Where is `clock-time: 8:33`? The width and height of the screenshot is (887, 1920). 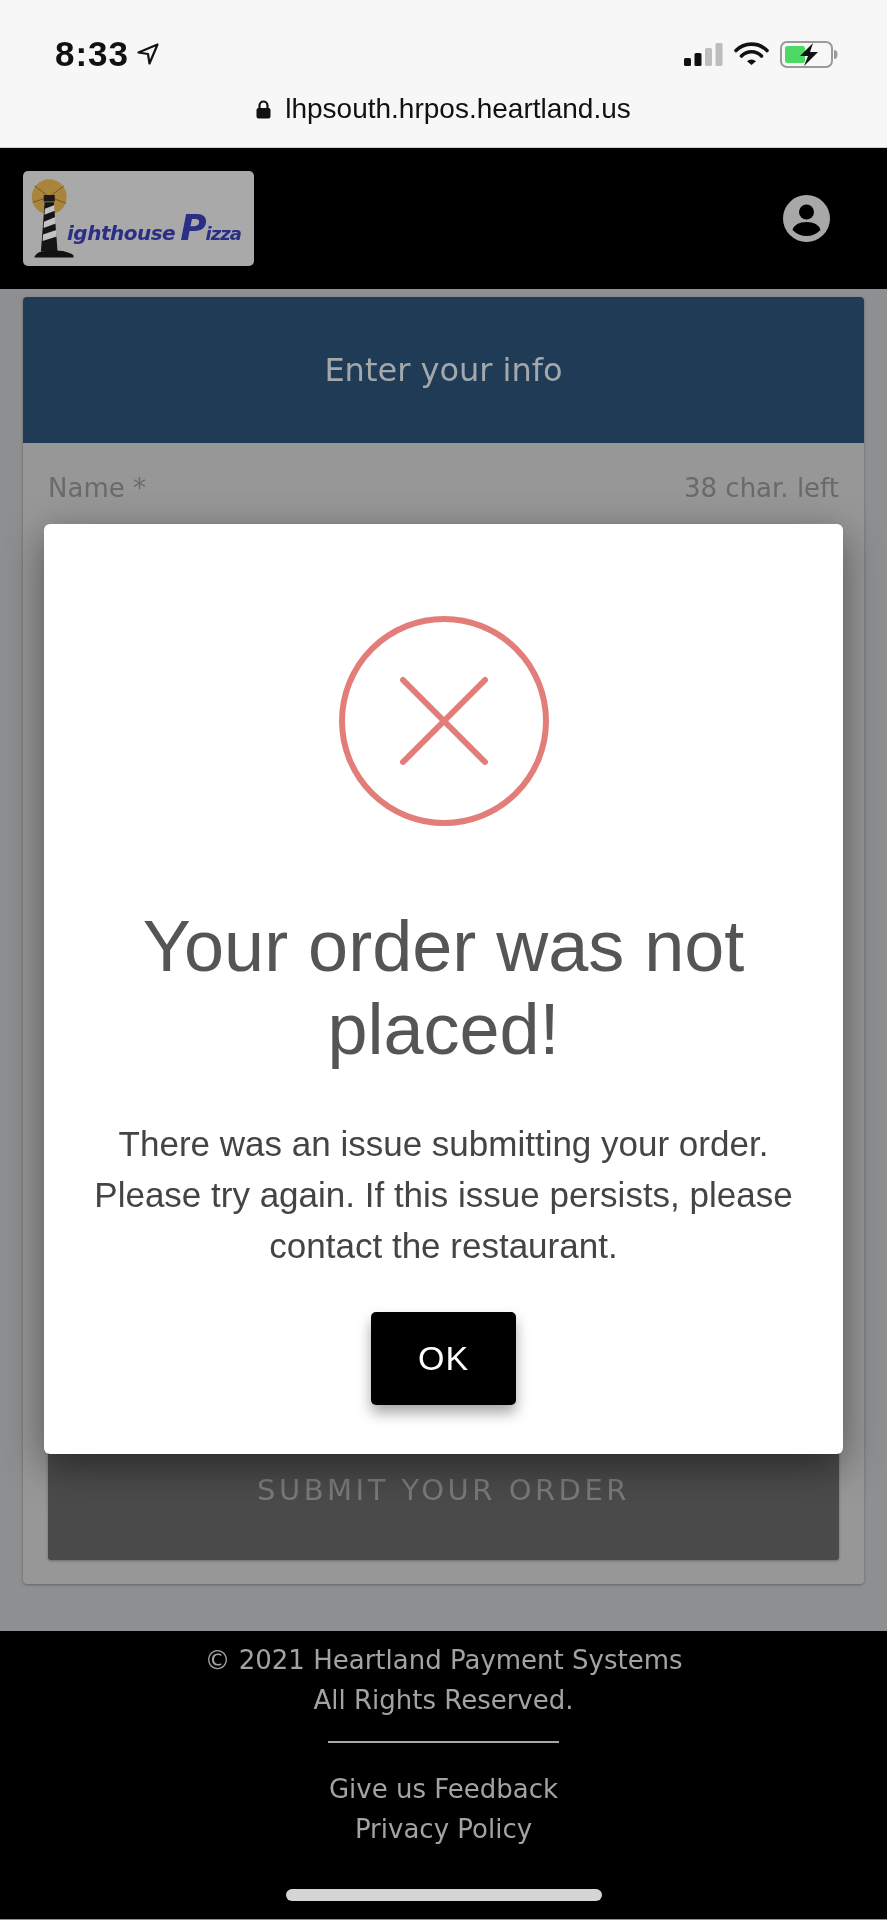
clock-time: 8:33 is located at coordinates (92, 54).